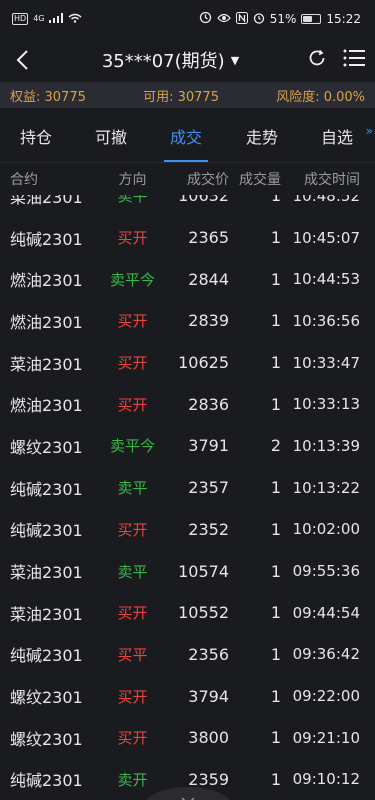 This screenshot has width=375, height=800. What do you see at coordinates (56, 19) in the screenshot?
I see `signal-icon` at bounding box center [56, 19].